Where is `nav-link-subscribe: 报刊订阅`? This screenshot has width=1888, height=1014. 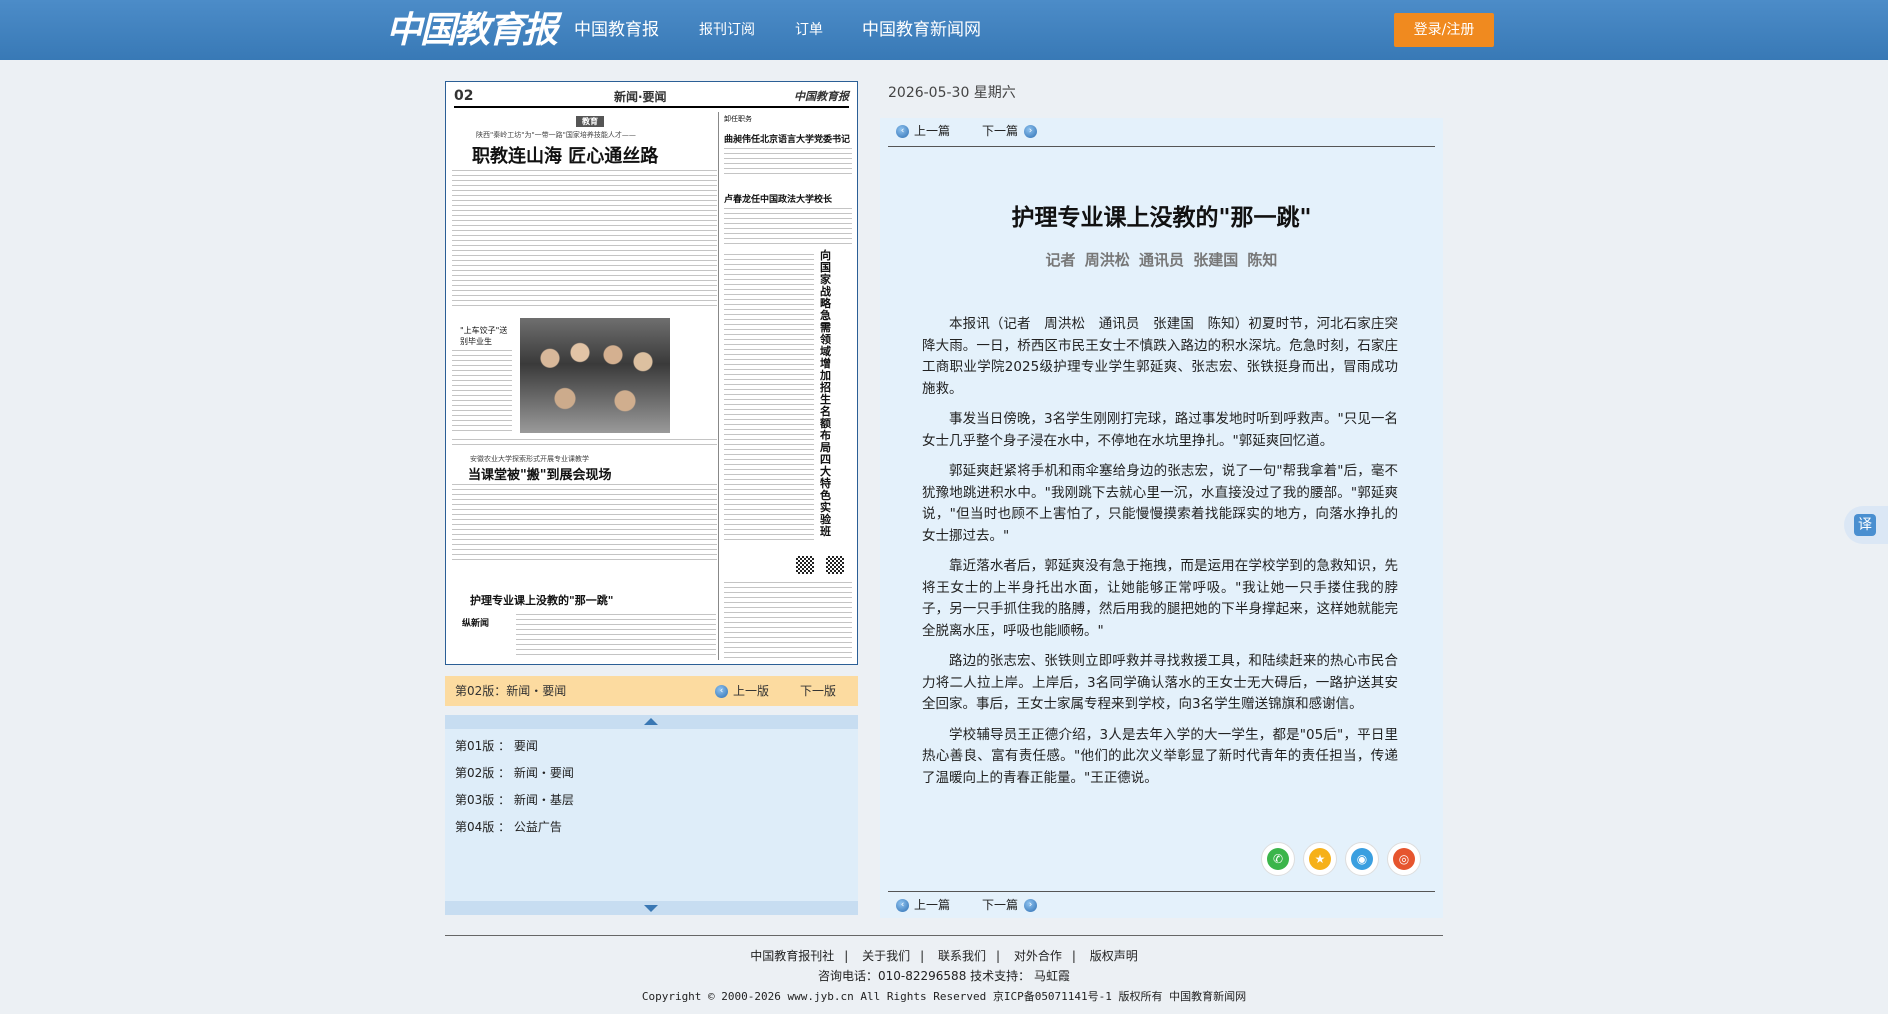 nav-link-subscribe: 报刊订阅 is located at coordinates (727, 30).